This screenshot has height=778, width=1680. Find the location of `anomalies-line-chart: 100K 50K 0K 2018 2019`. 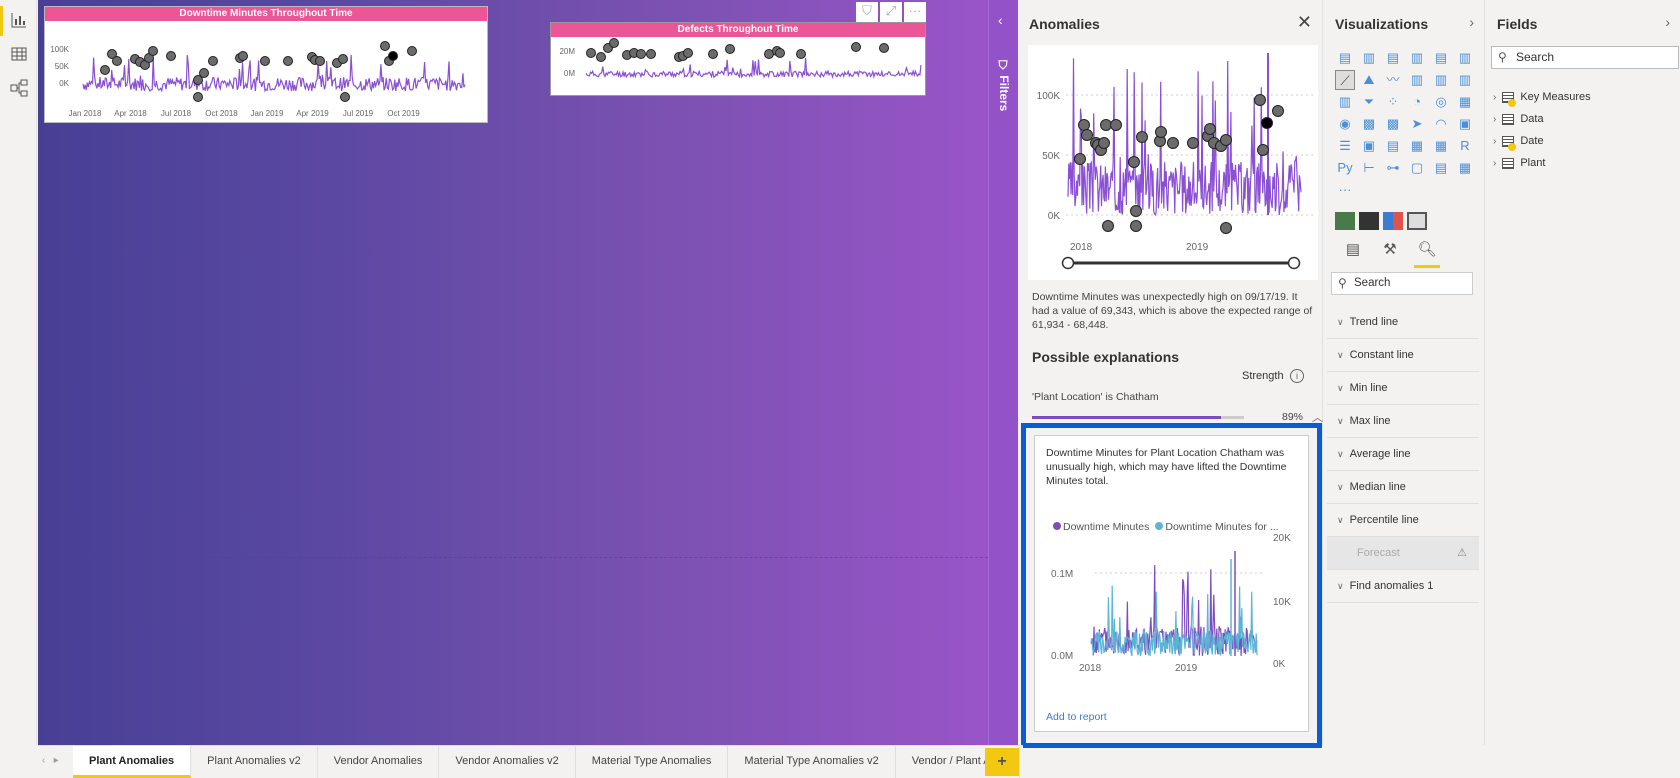

anomalies-line-chart: 100K 50K 0K 2018 2019 is located at coordinates (1173, 162).